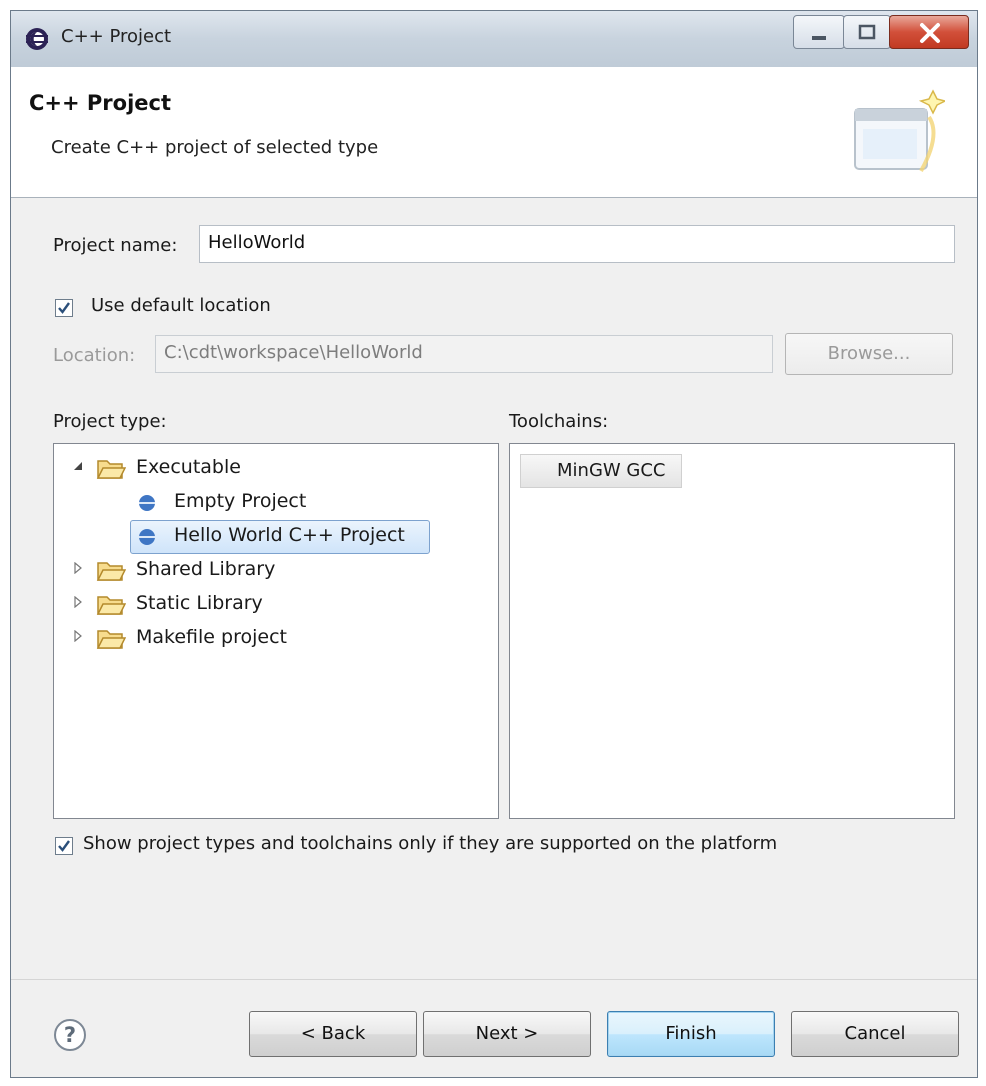 The height and width of the screenshot is (1086, 986). I want to click on close-button, so click(929, 32).